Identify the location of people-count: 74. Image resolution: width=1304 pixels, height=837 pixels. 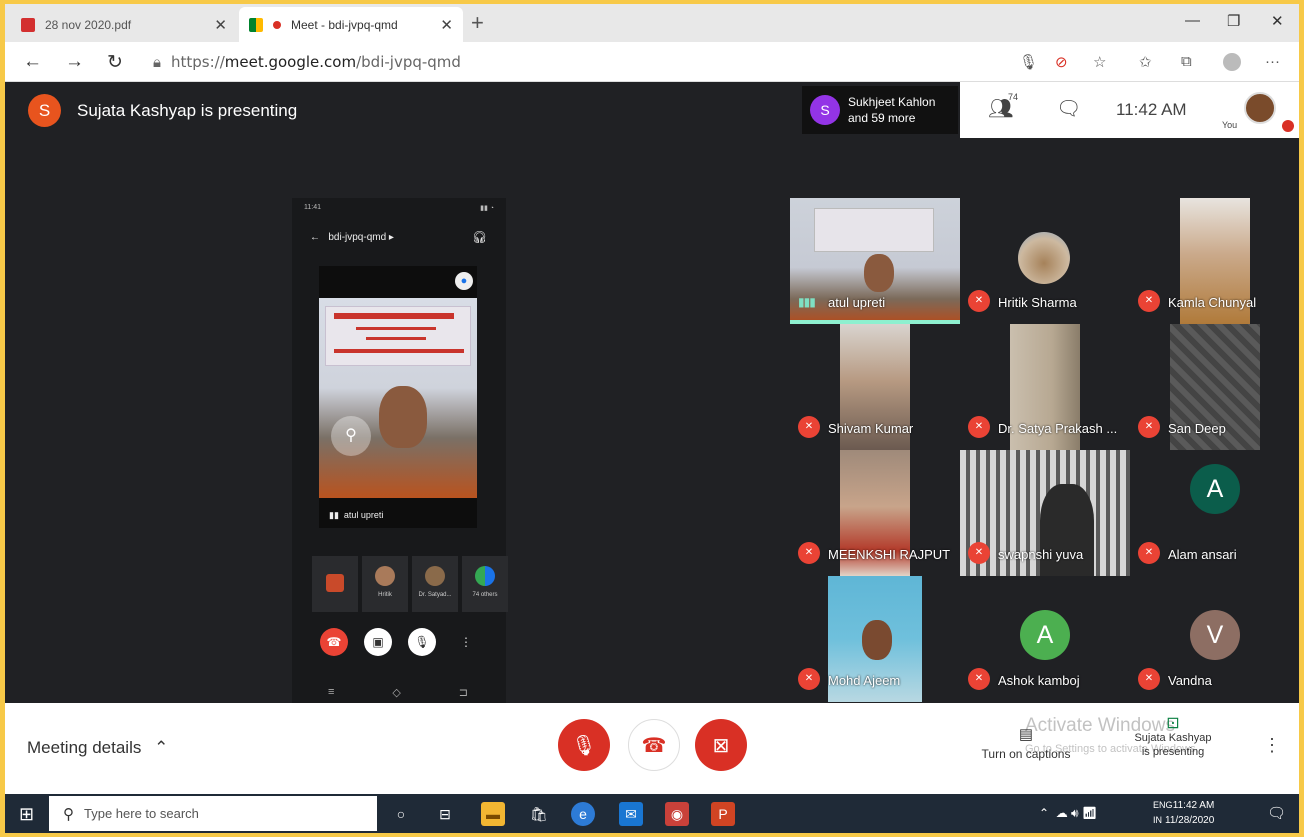
(1013, 97).